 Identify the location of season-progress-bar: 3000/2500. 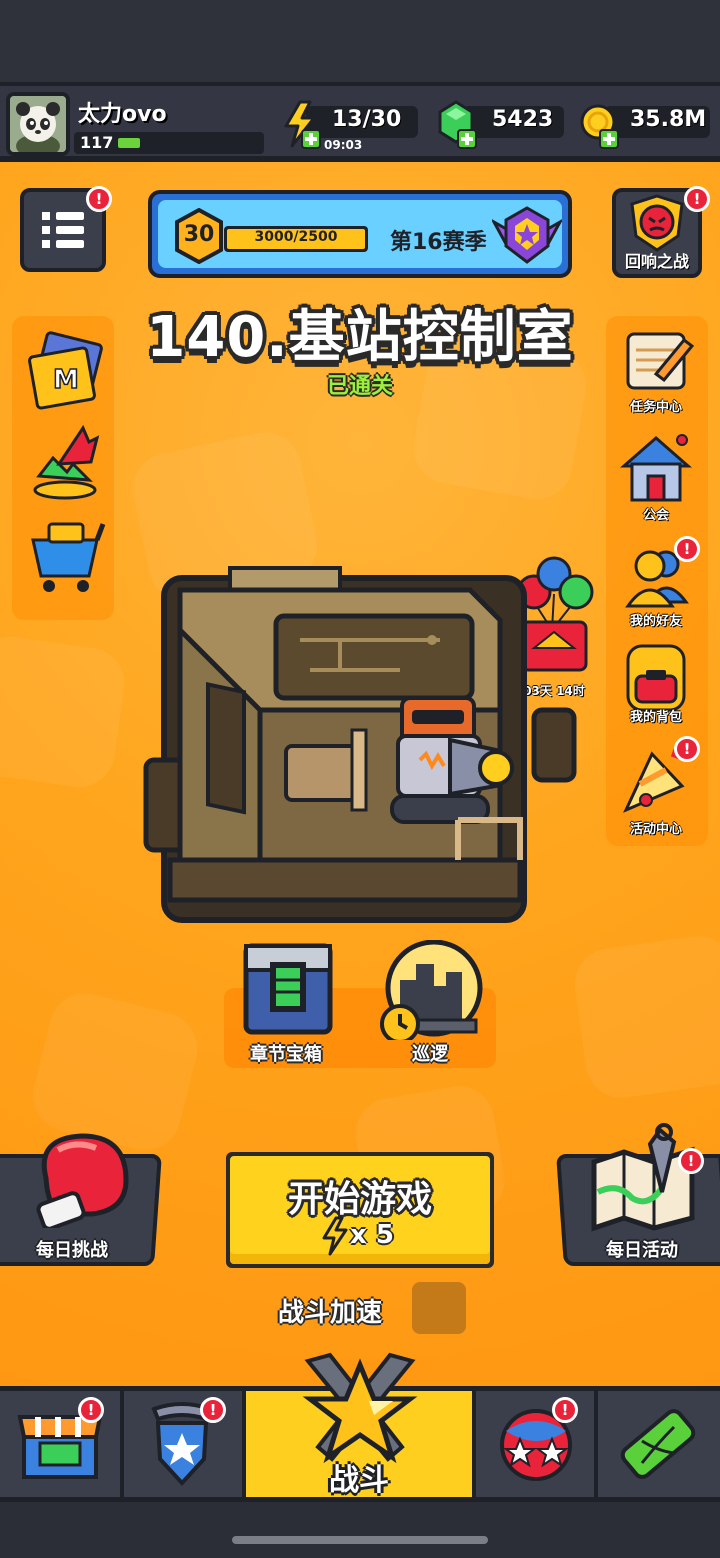
(296, 239).